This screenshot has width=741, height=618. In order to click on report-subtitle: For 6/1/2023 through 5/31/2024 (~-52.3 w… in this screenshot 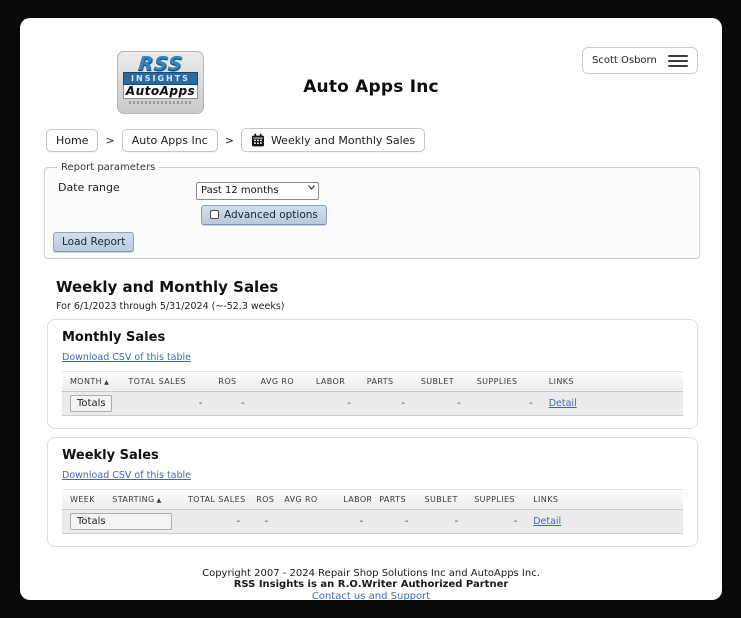, I will do `click(170, 306)`.